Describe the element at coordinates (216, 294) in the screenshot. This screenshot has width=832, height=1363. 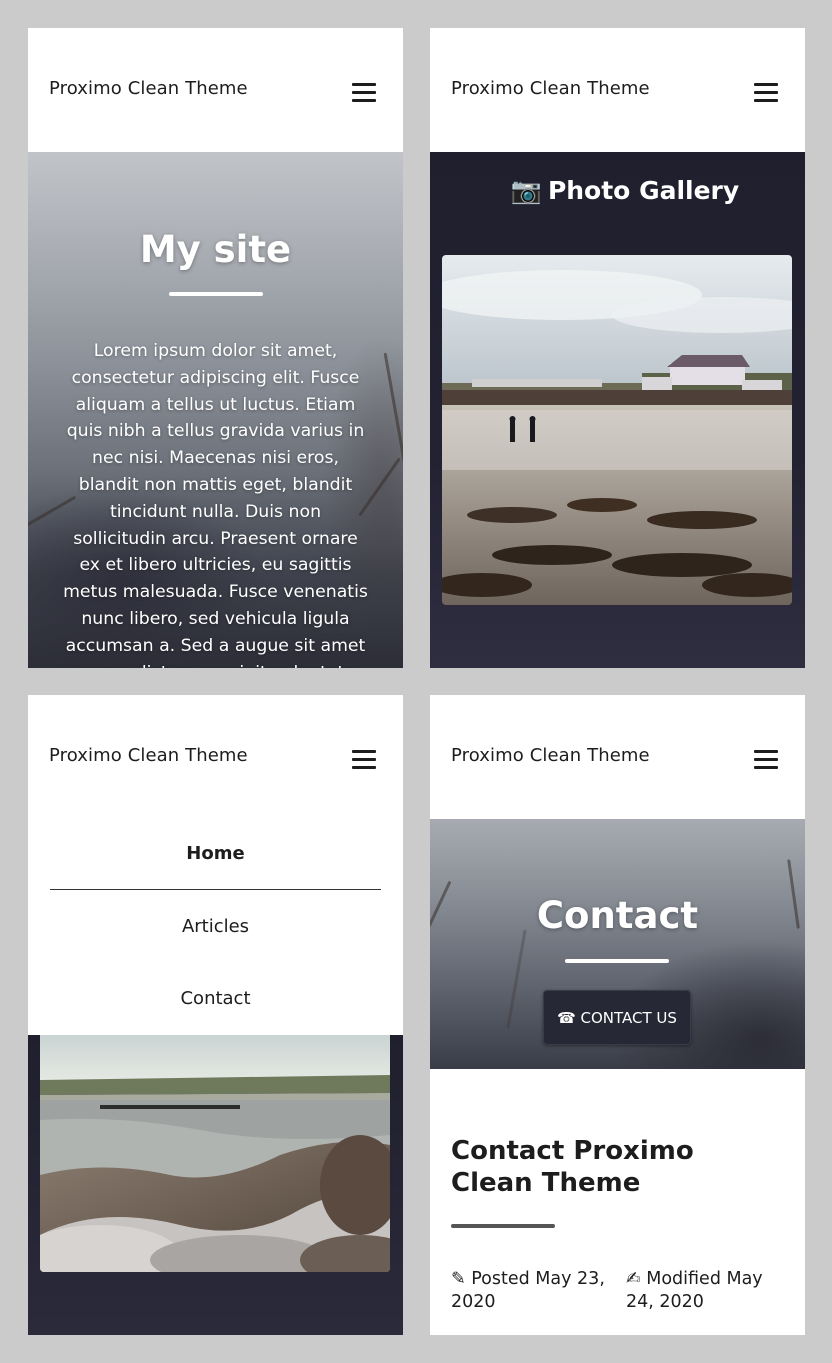
I see `hero-divider` at that location.